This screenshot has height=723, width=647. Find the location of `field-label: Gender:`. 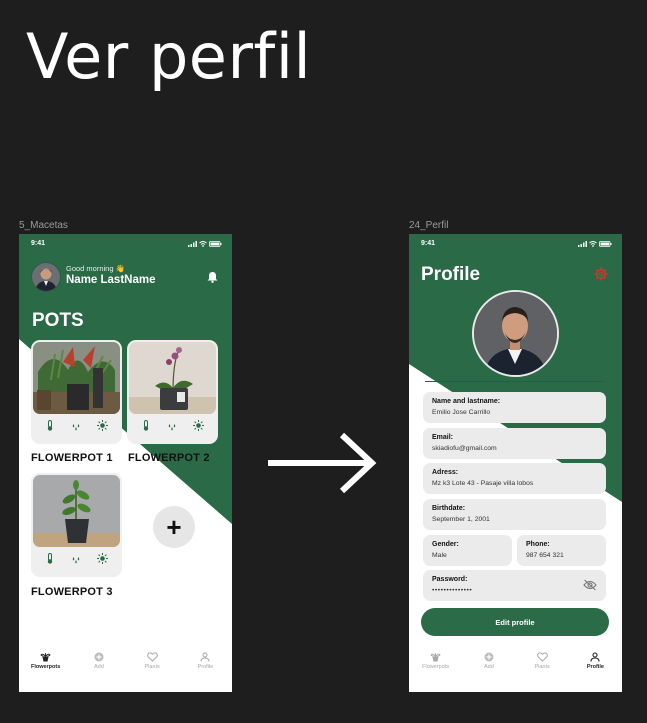

field-label: Gender: is located at coordinates (445, 544).